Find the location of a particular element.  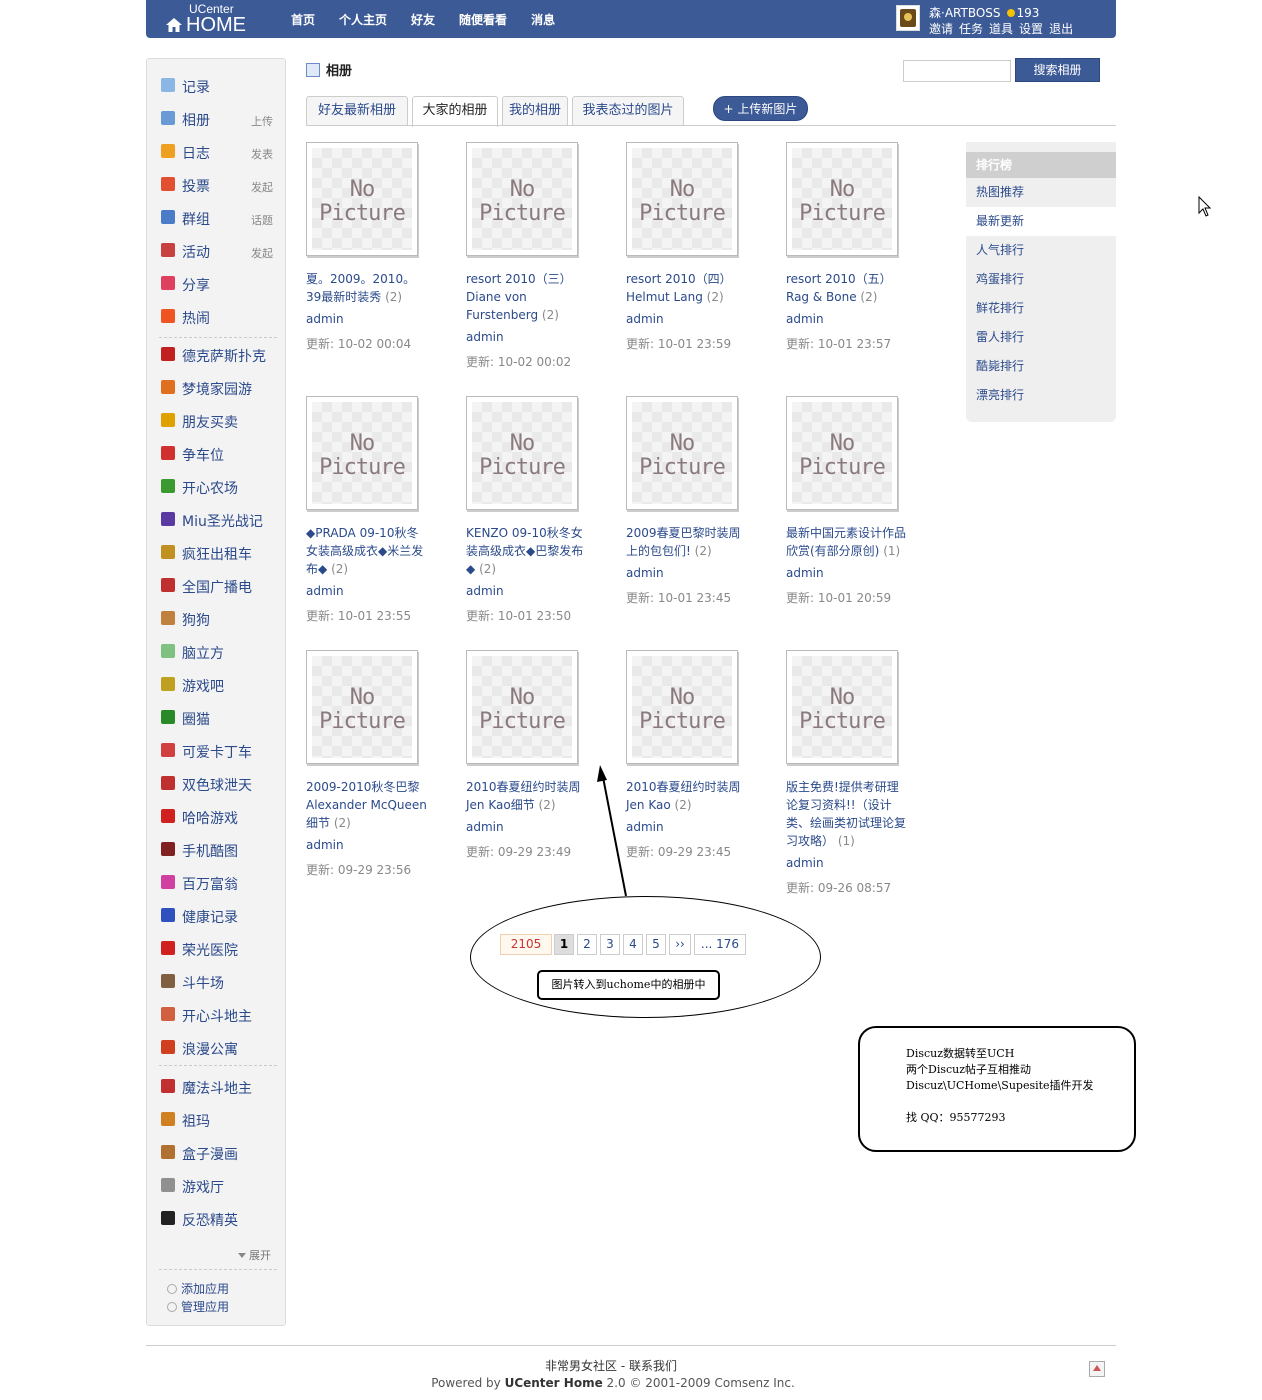

ranking-item: 鸡蛋排行 is located at coordinates (1041, 279).